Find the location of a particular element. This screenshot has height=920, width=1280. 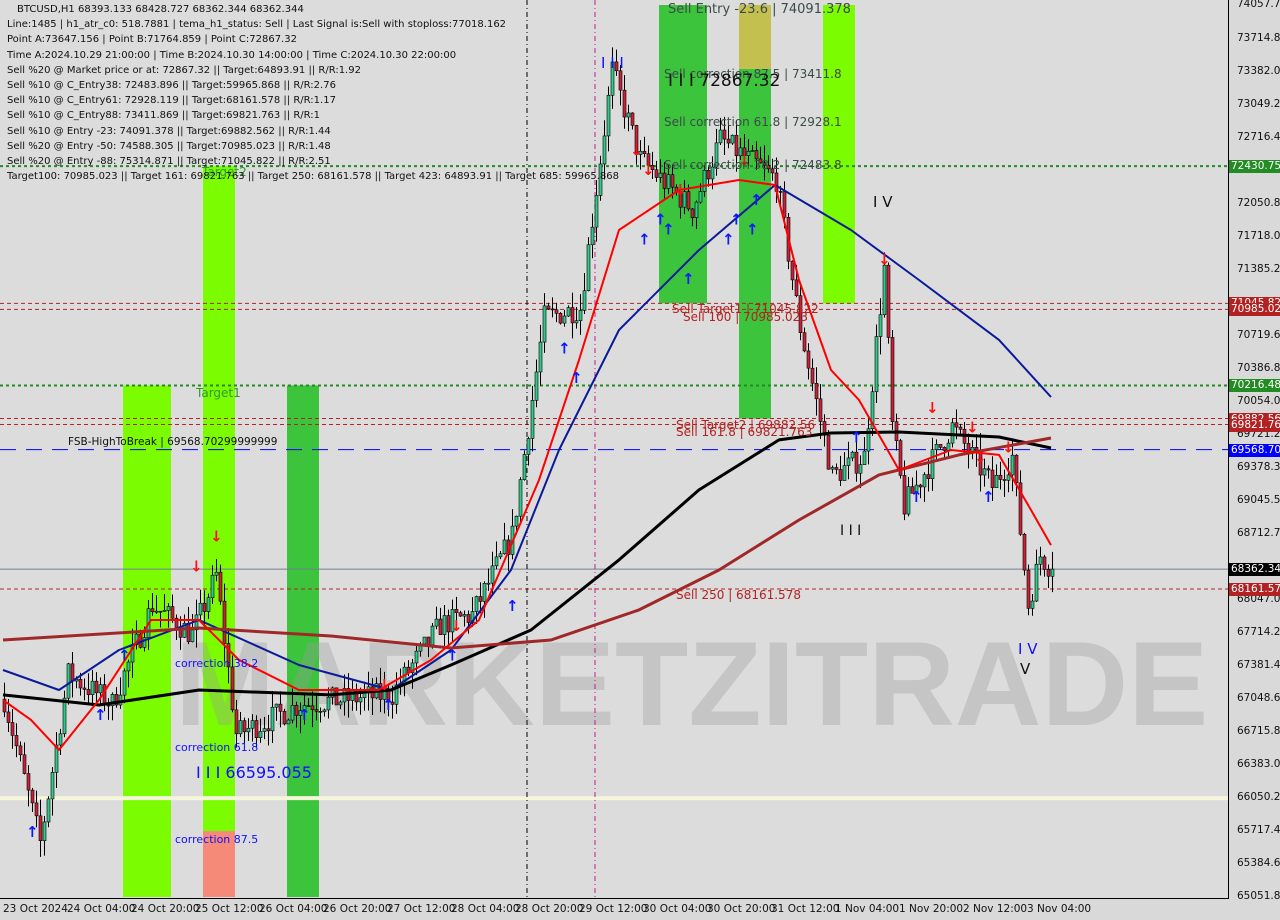

time-tick-label: 24 Oct 20:00 is located at coordinates (165, 909).